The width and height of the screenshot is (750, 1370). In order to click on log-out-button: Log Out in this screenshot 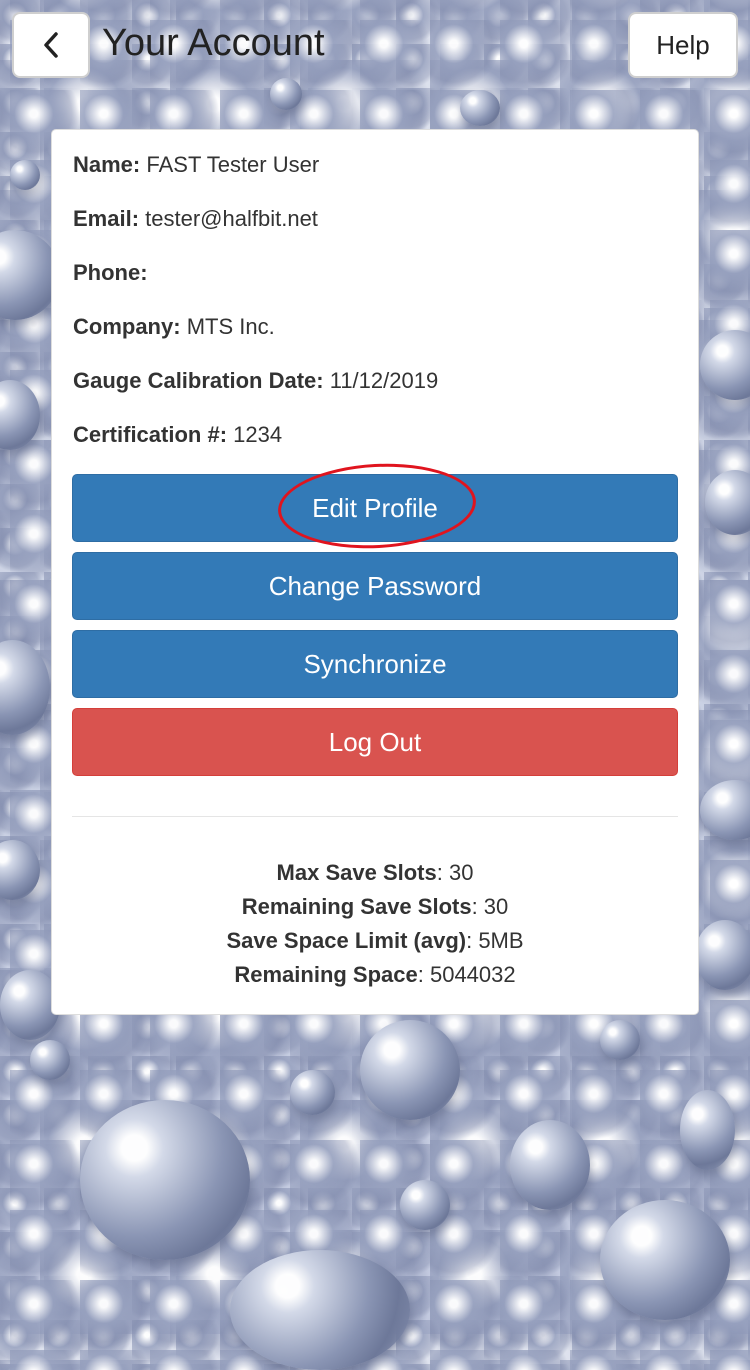, I will do `click(375, 742)`.